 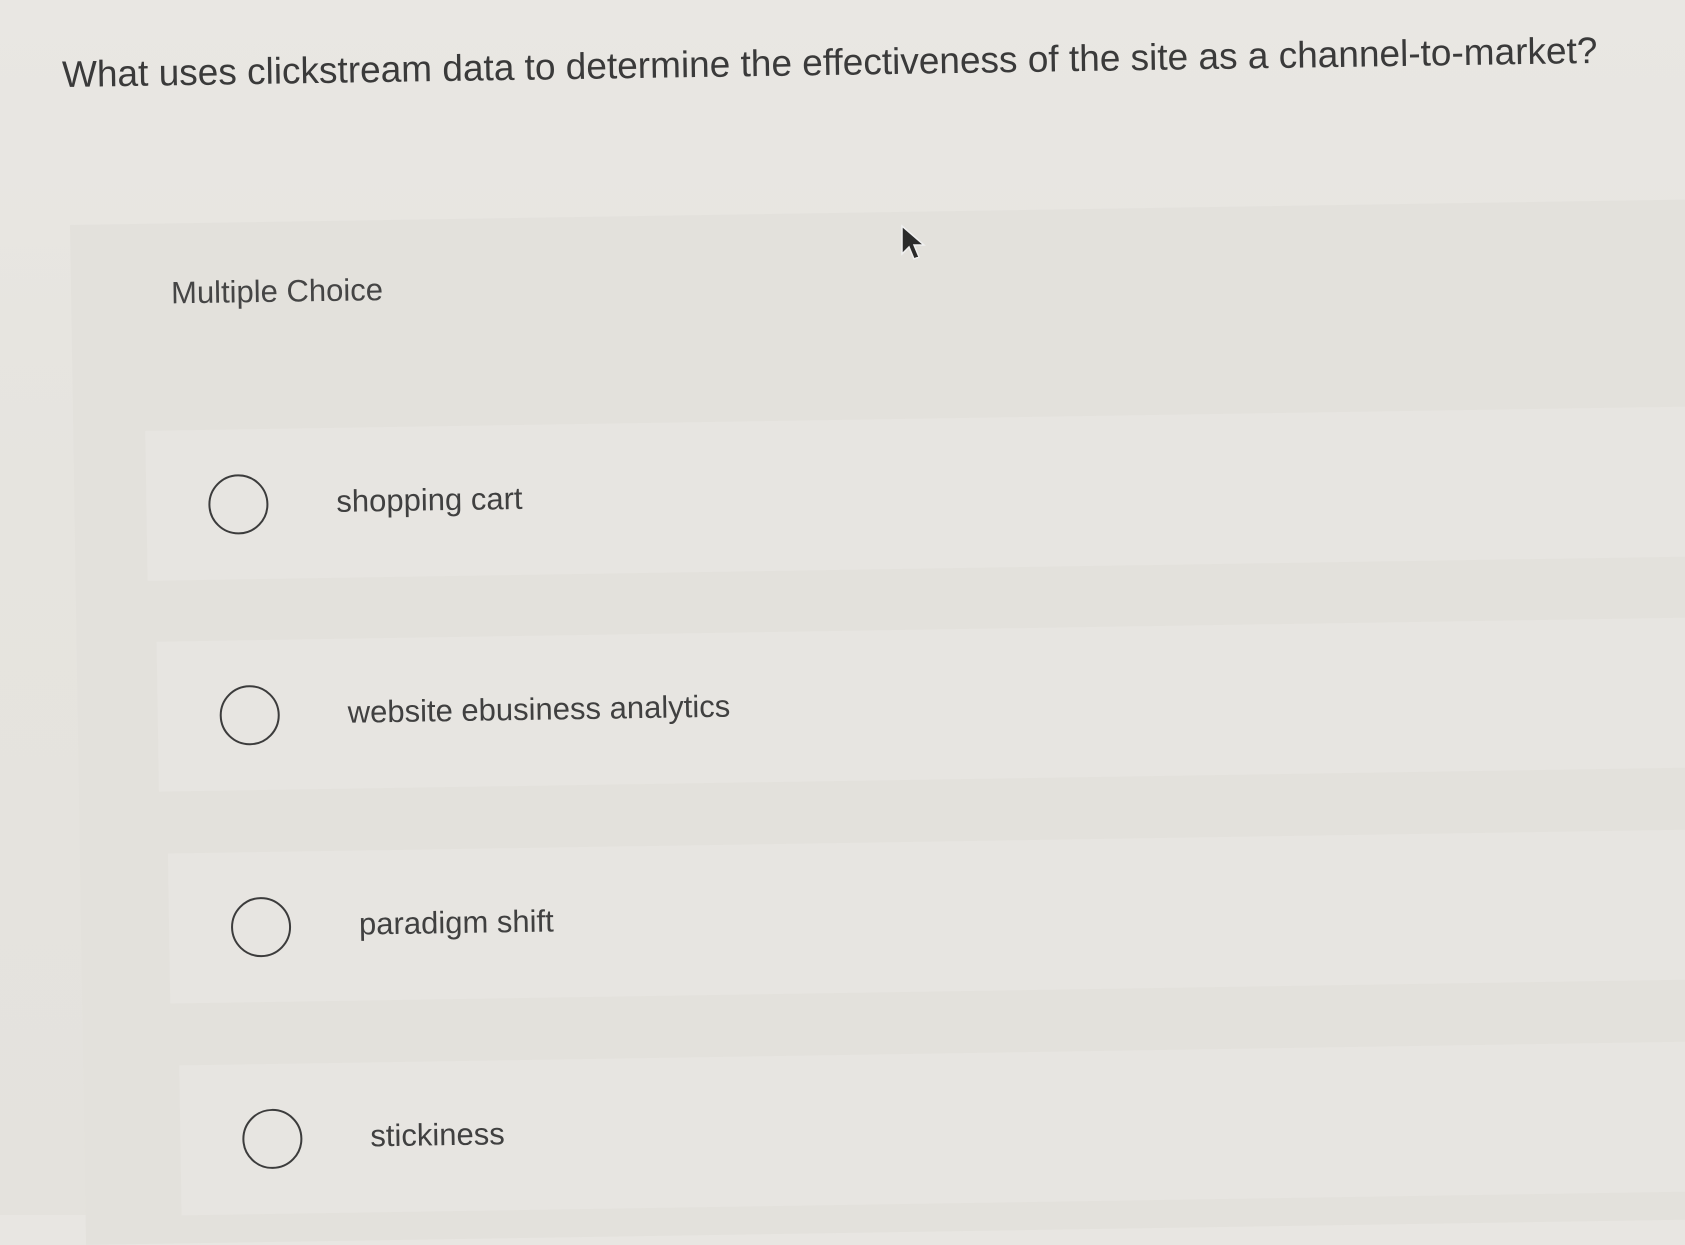 What do you see at coordinates (932, 1128) in the screenshot?
I see `answer-option-stickiness: stickiness` at bounding box center [932, 1128].